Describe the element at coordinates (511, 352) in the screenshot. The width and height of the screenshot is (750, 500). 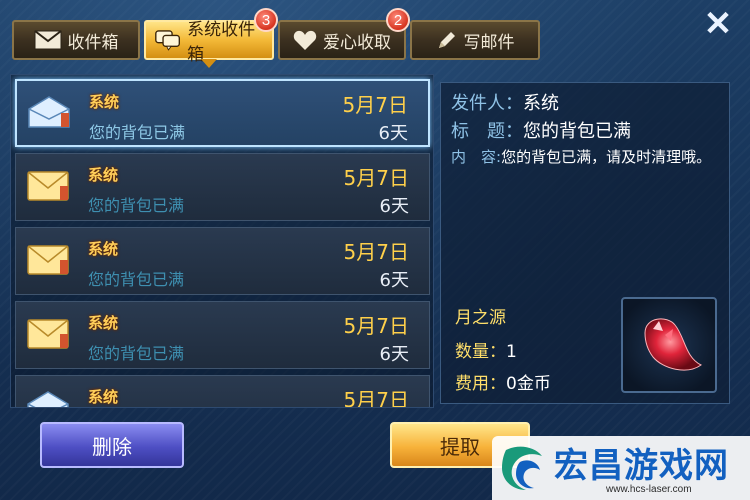
I see `quantity-value: 1` at that location.